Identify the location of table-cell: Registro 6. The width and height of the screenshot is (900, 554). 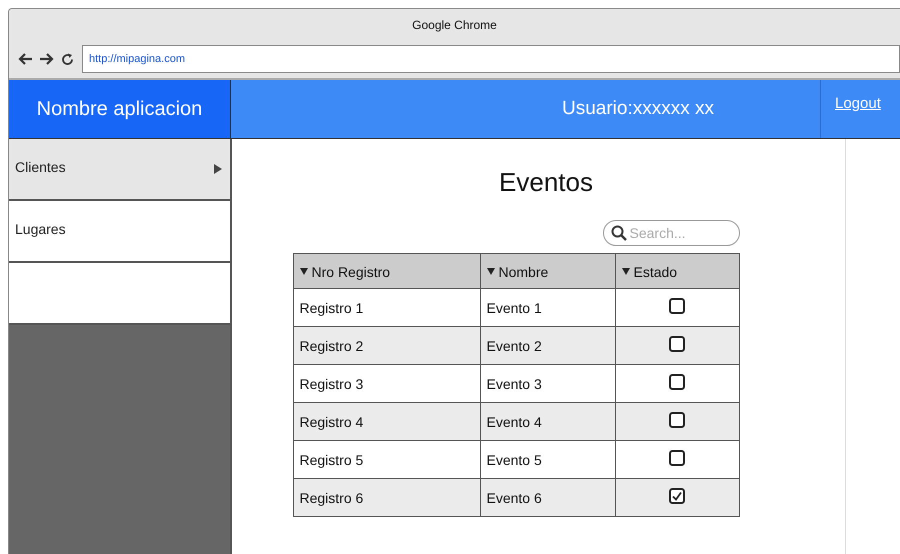
(386, 497).